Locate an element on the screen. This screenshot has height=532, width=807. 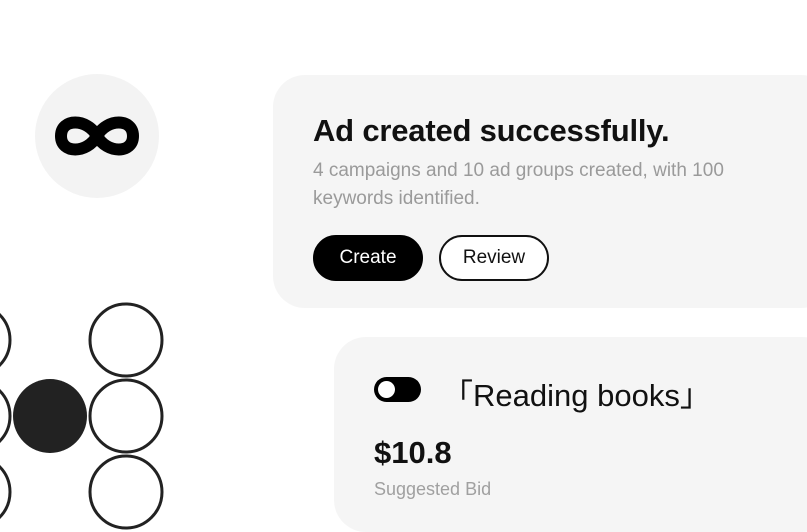
keyword-title: 「Reading books」 is located at coordinates (576, 395).